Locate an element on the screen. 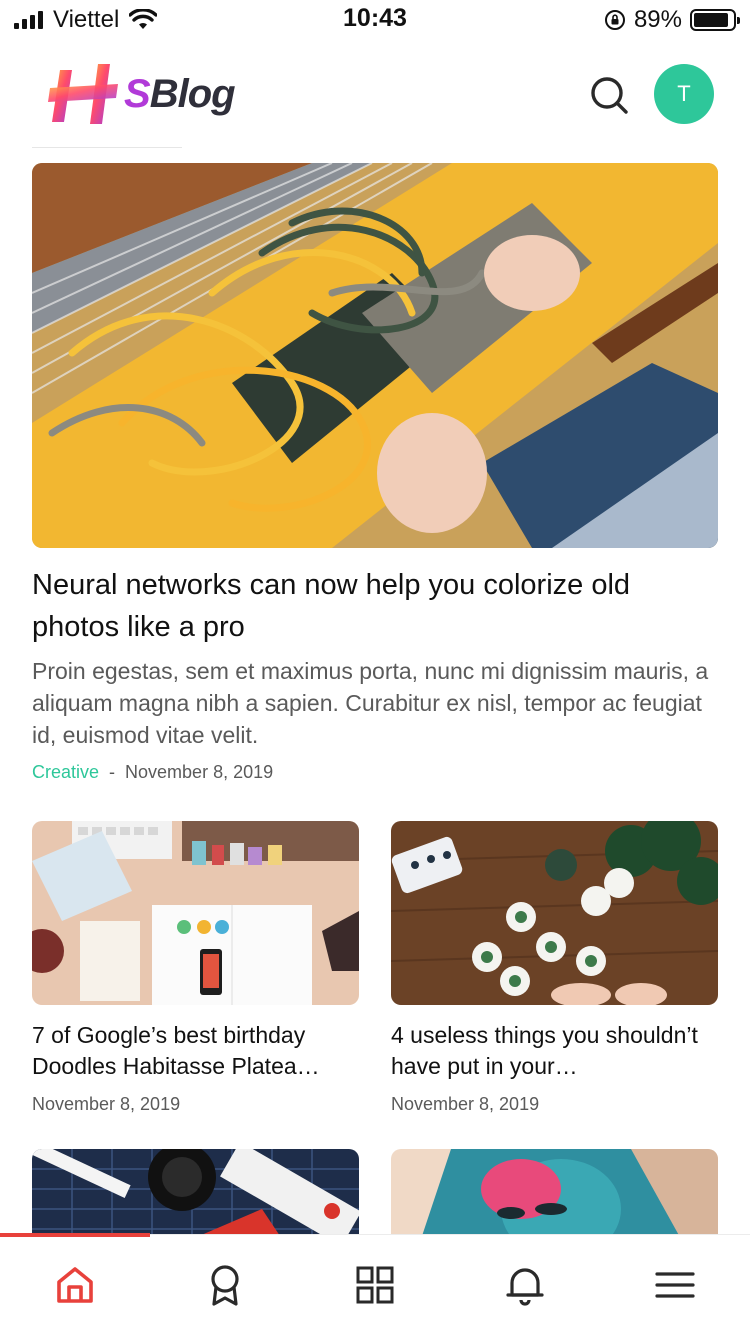 This screenshot has height=1334, width=750. bell-icon is located at coordinates (525, 1287).